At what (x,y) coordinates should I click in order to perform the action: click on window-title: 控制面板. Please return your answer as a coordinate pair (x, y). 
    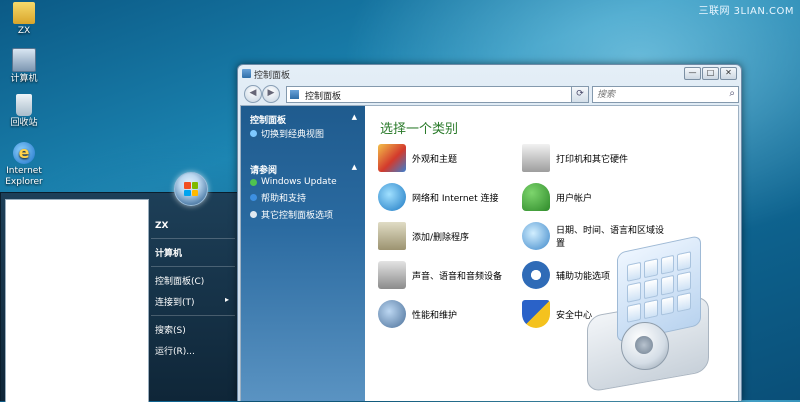
    Looking at the image, I should click on (272, 76).